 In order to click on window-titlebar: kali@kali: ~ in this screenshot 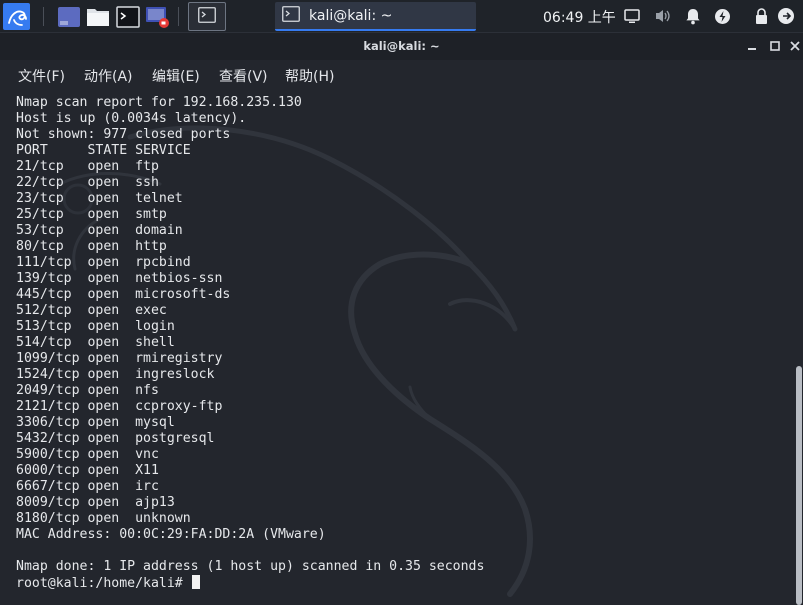, I will do `click(401, 46)`.